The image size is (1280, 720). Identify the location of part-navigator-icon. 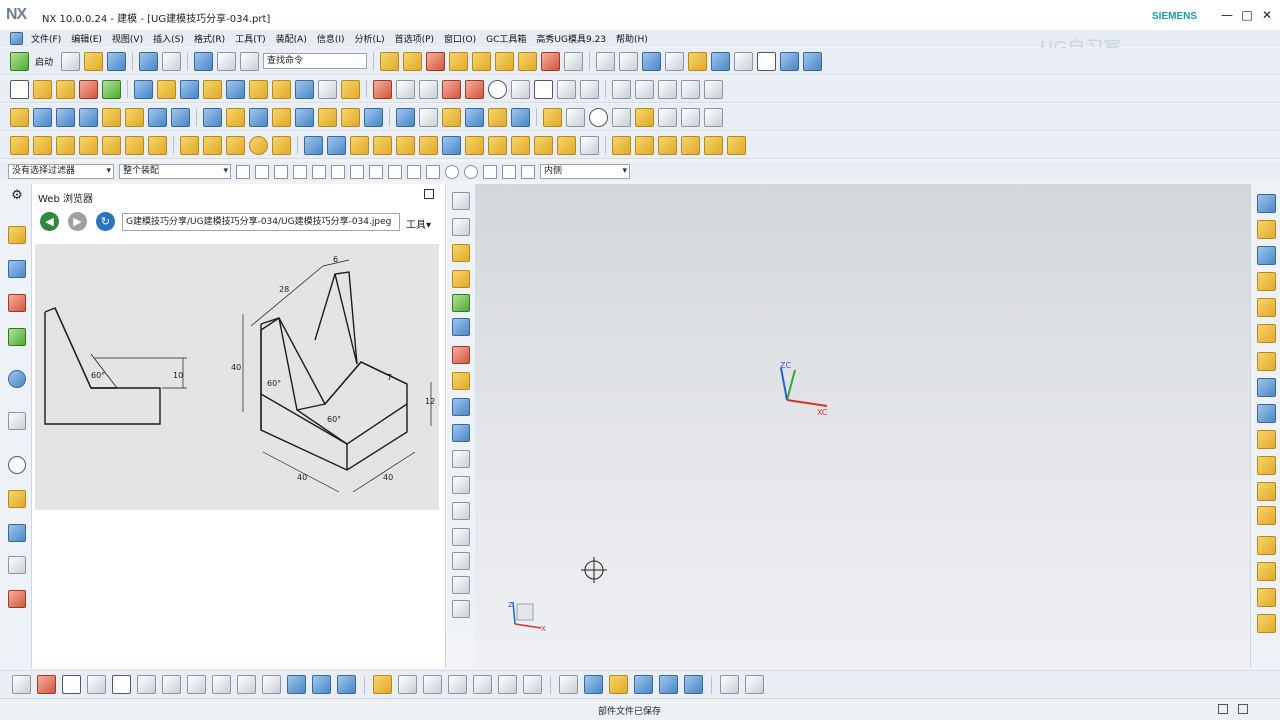
(17, 303).